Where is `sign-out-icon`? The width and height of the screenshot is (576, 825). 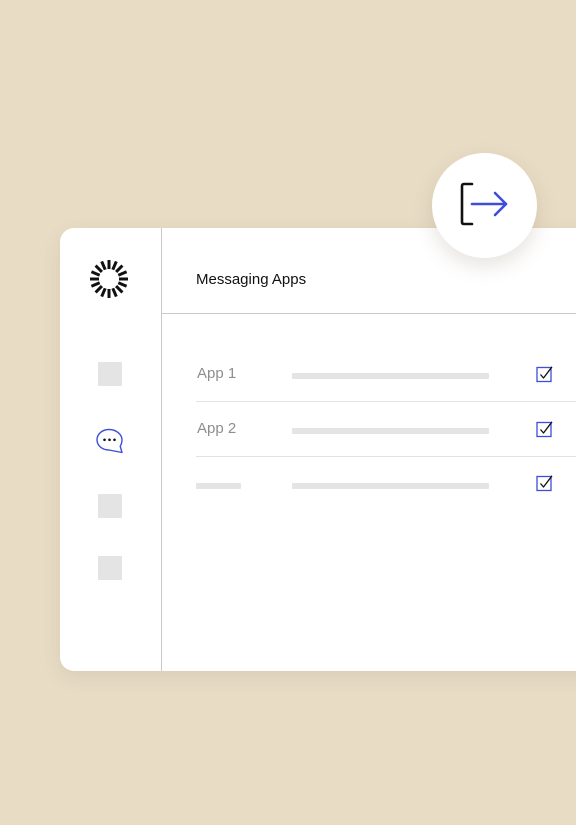
sign-out-icon is located at coordinates (484, 204).